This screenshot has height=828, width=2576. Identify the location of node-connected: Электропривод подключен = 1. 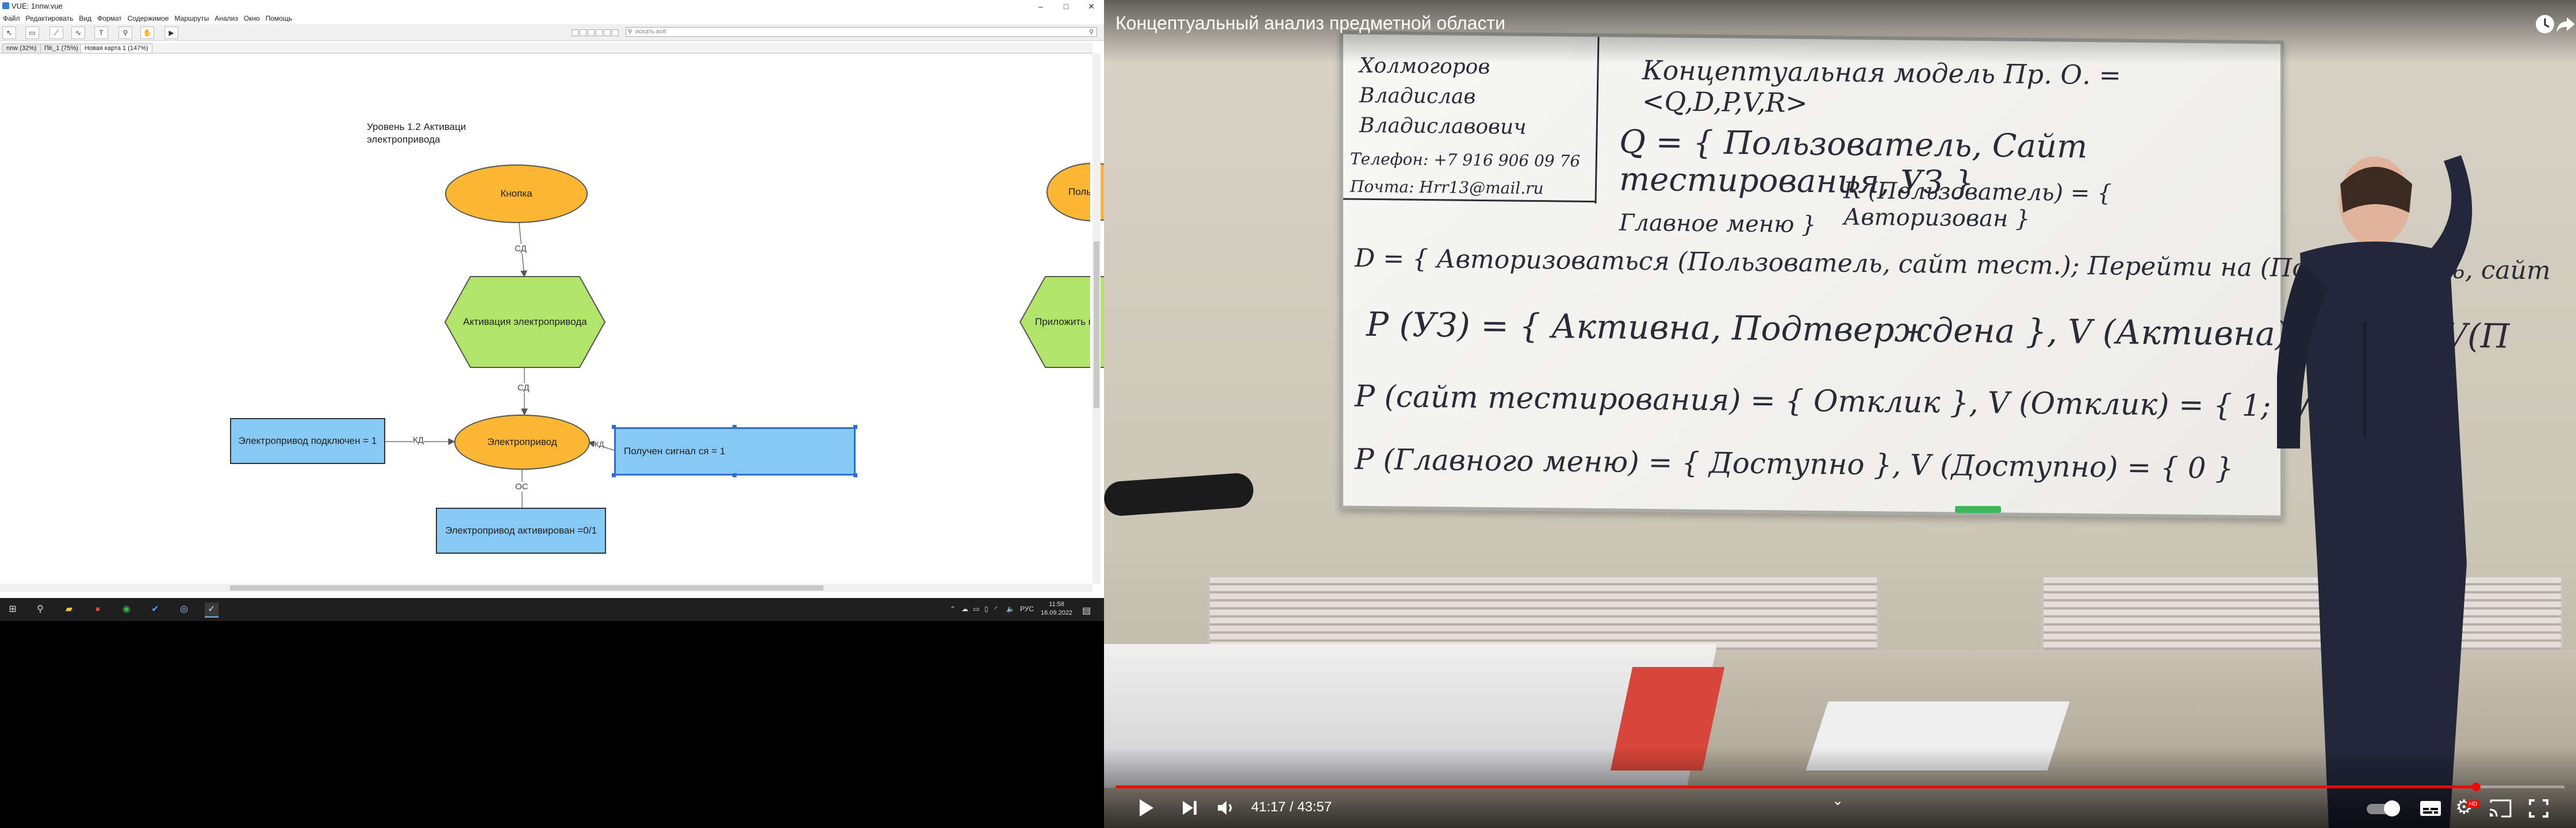
(307, 441).